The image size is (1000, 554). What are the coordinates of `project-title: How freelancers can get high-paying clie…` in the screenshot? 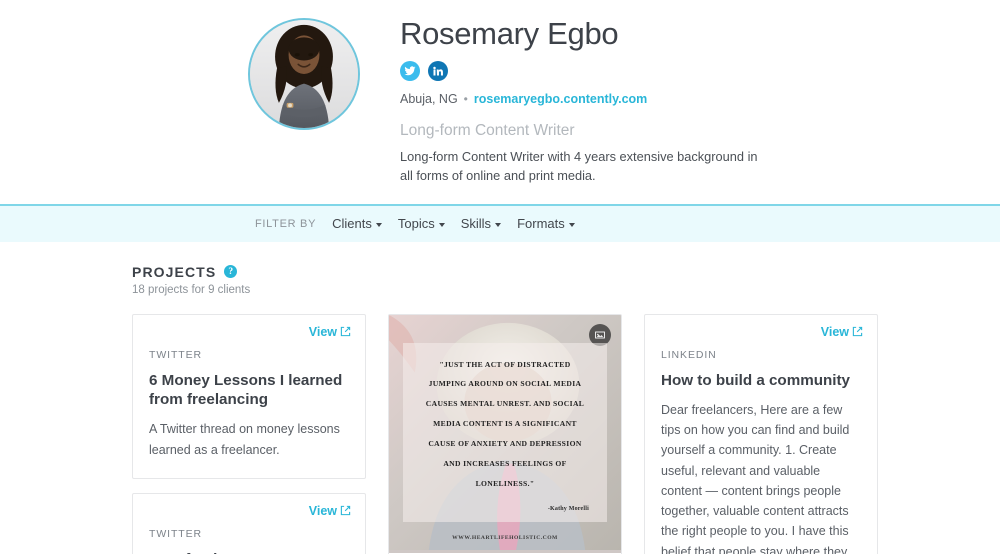 It's located at (249, 552).